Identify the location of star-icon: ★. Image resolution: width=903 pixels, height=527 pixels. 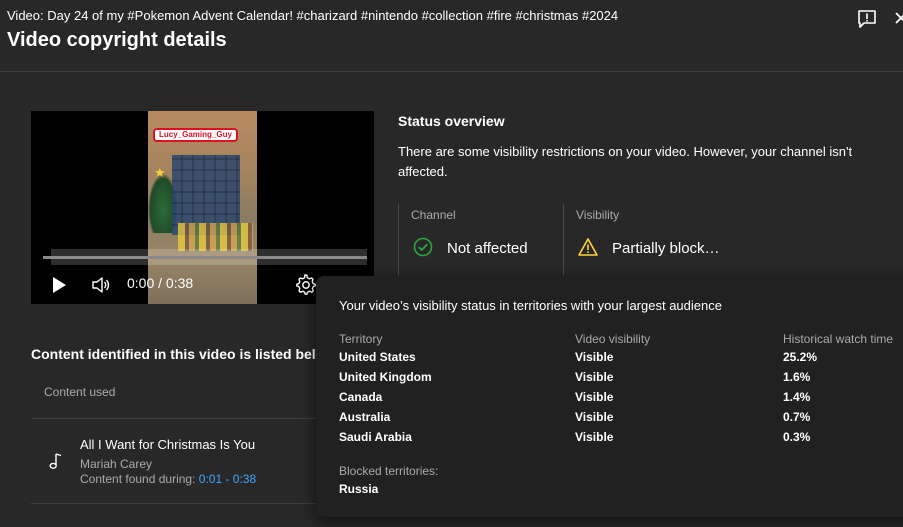
(160, 172).